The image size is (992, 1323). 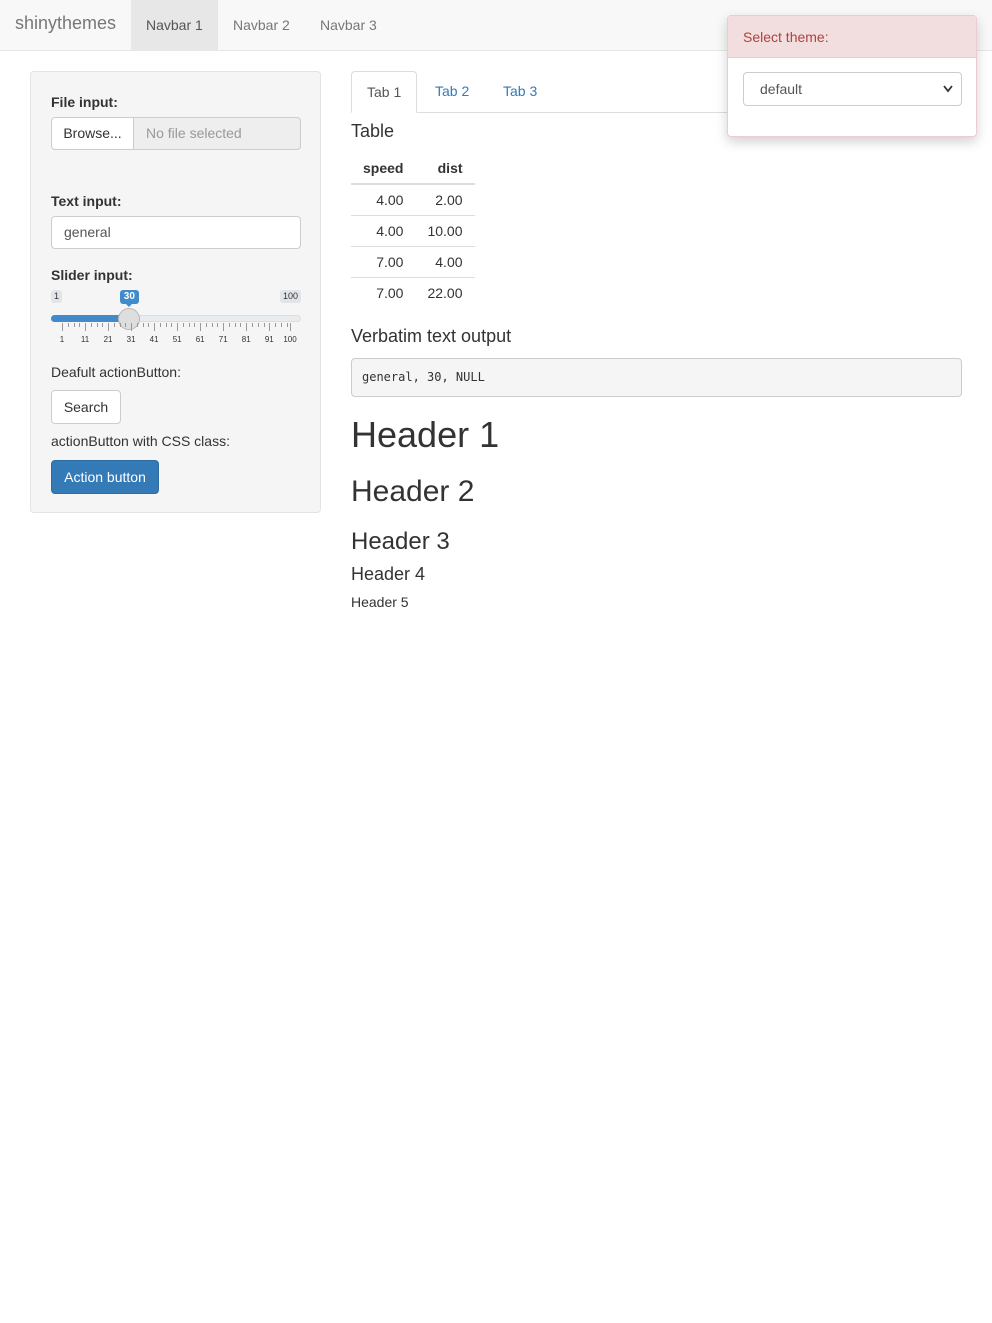 I want to click on table-row: 4.00 2.00, so click(x=413, y=199).